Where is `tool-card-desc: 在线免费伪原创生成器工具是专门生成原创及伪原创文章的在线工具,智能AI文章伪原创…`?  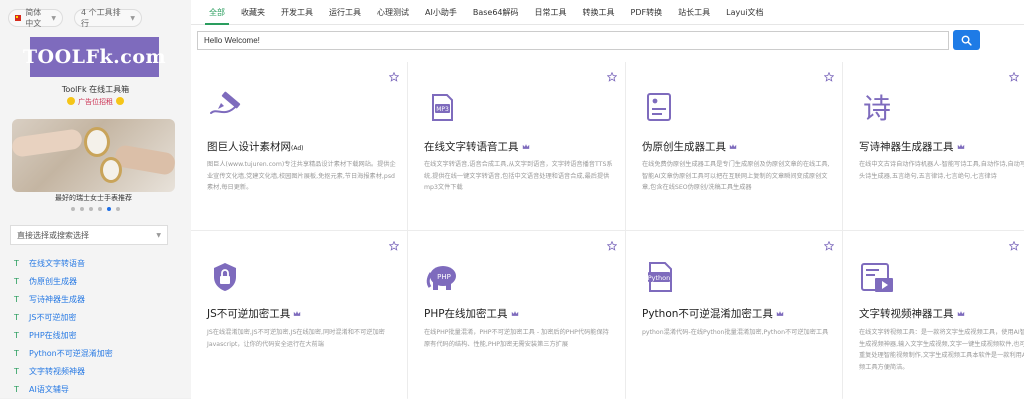 tool-card-desc: 在线免费伪原创生成器工具是专门生成原创及伪原创文章的在线工具,智能AI文章伪原创… is located at coordinates (736, 176).